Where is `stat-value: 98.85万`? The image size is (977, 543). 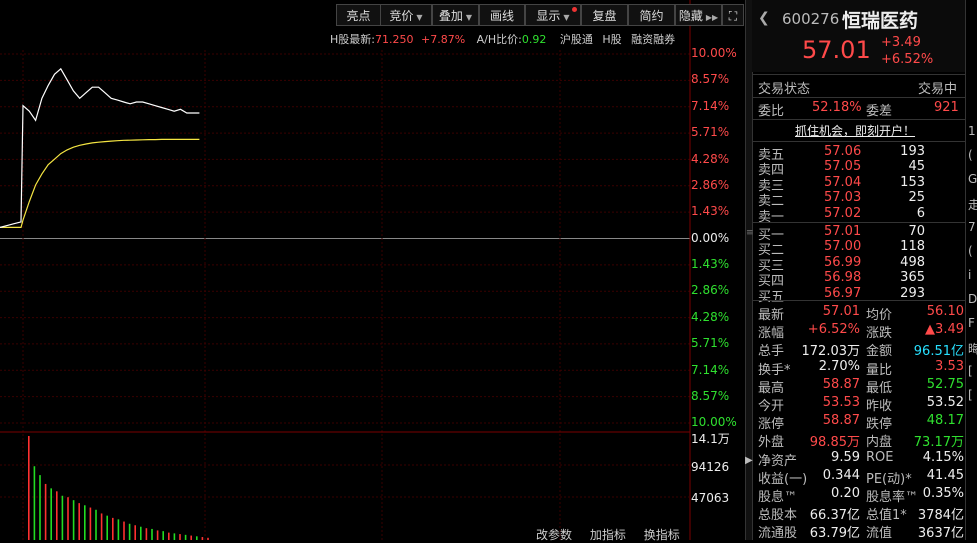 stat-value: 98.85万 is located at coordinates (834, 443).